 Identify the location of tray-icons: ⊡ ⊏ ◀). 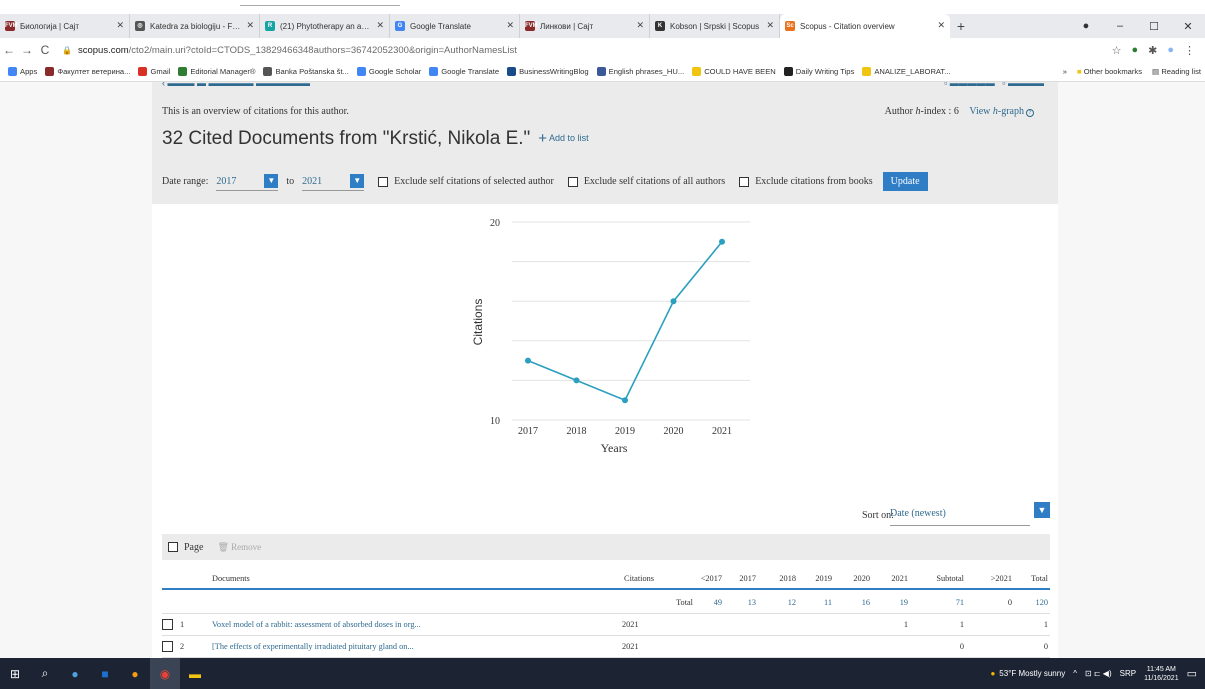
(1098, 673).